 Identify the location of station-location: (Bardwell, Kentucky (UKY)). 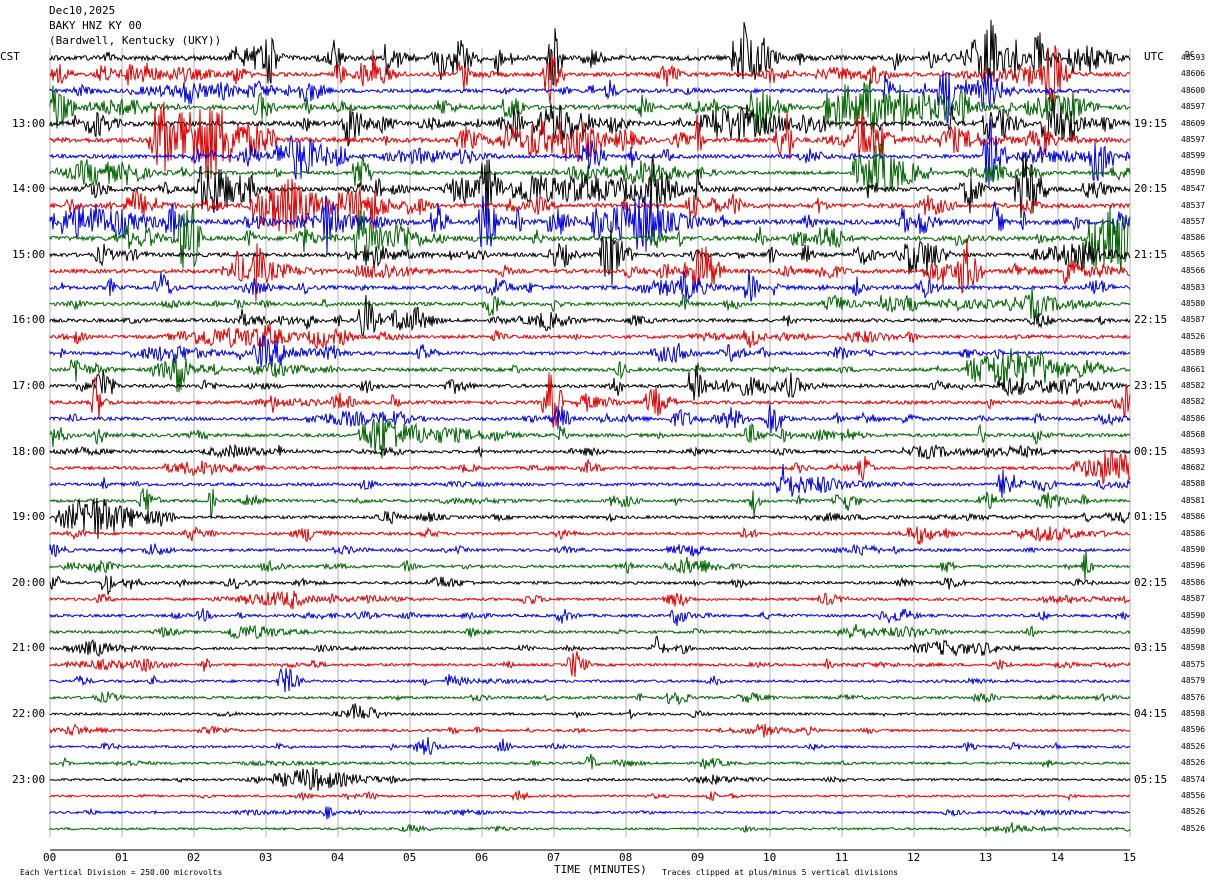
(135, 40).